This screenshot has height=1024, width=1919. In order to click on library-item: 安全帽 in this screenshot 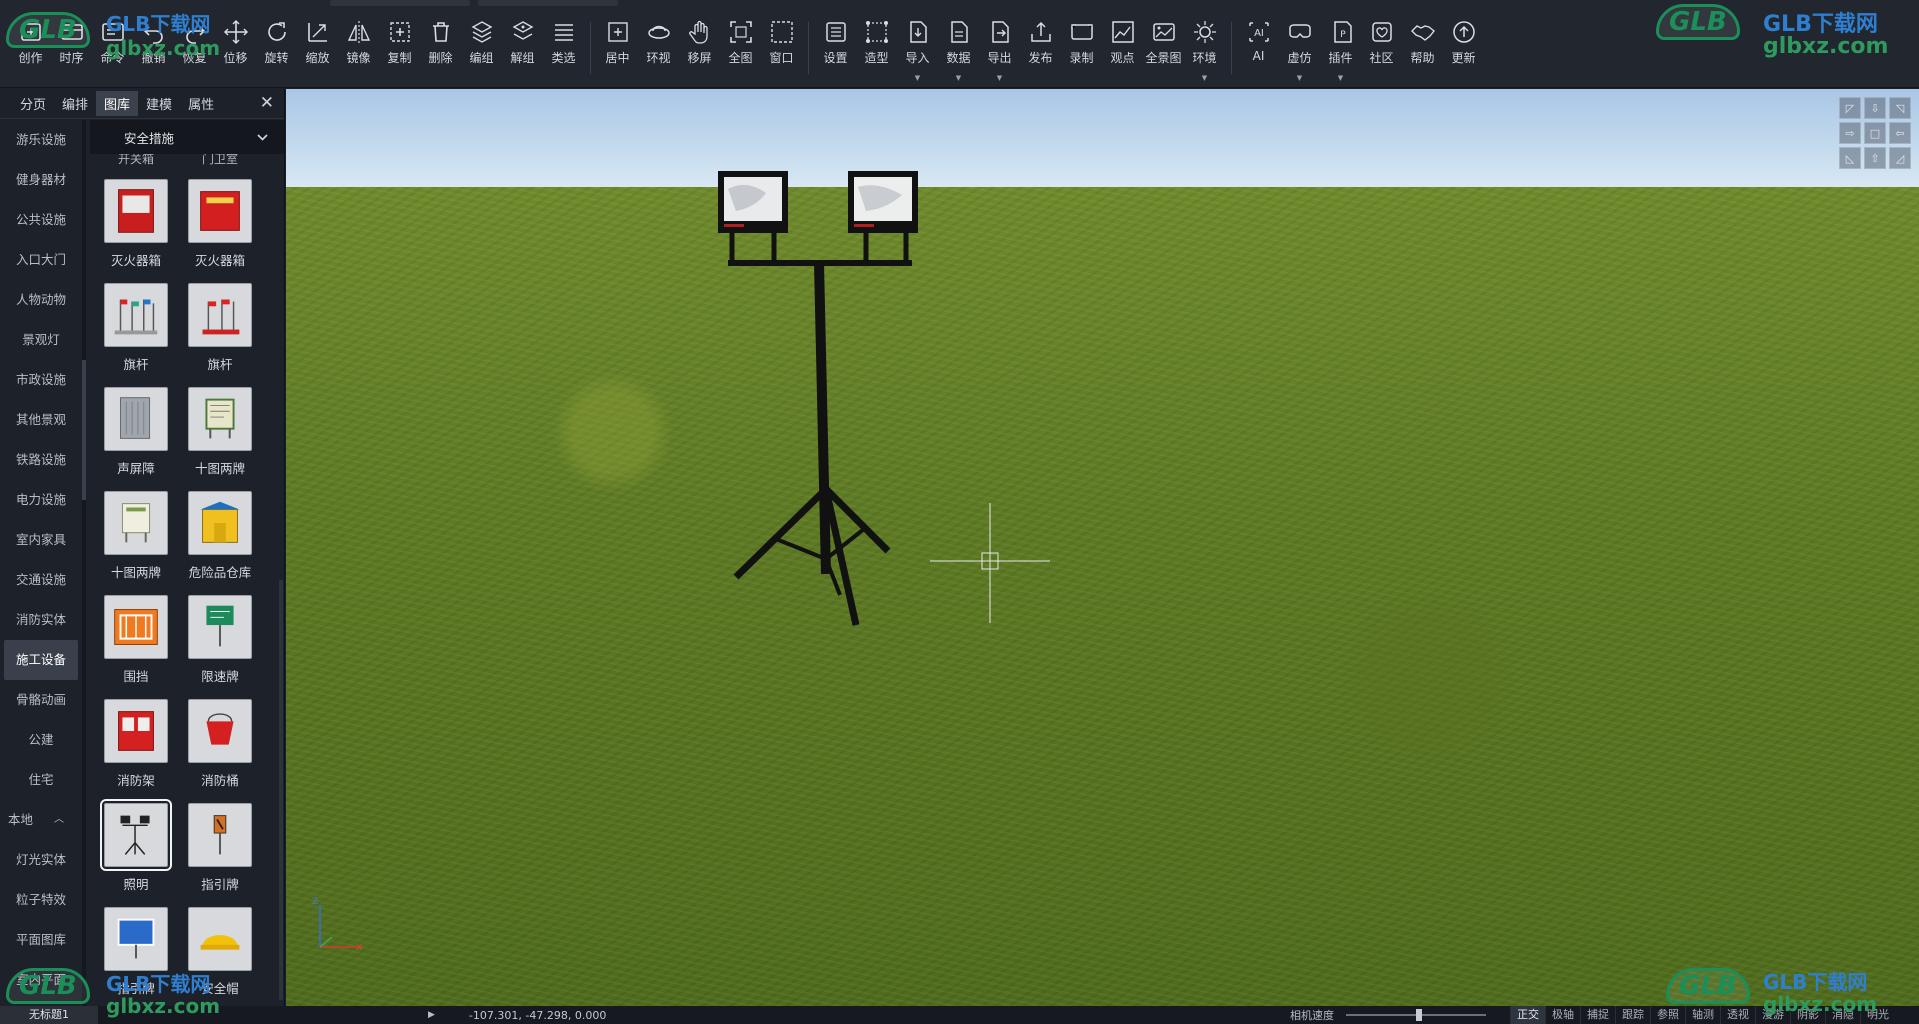, I will do `click(220, 946)`.